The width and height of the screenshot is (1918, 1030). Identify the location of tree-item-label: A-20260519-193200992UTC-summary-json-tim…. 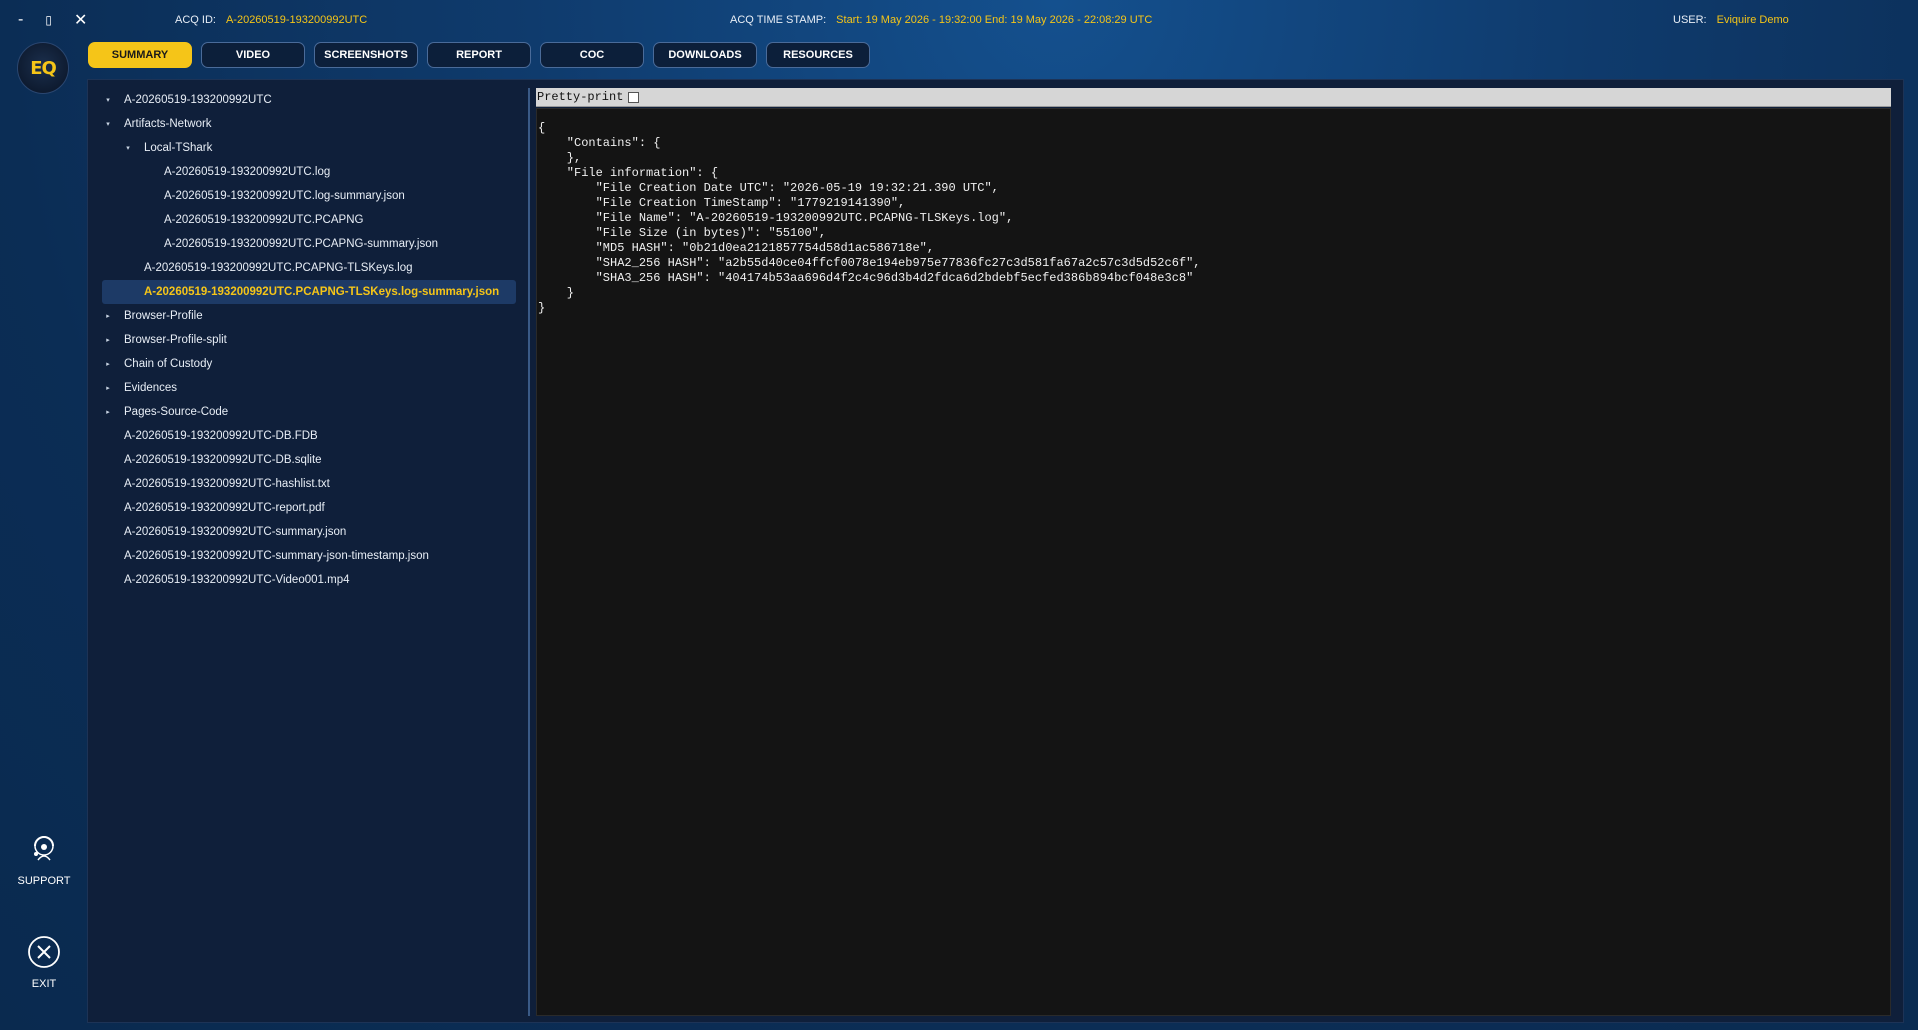
(276, 556).